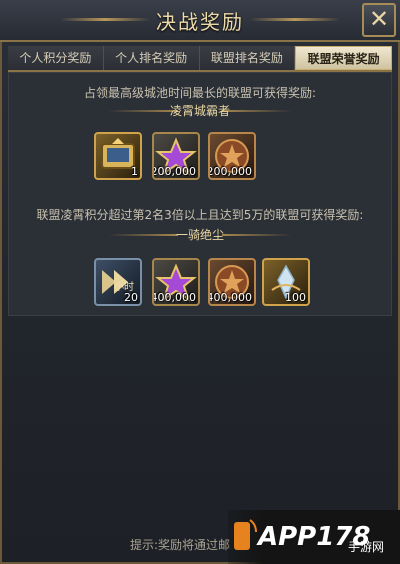 The width and height of the screenshot is (400, 564). Describe the element at coordinates (200, 215) in the screenshot. I see `section2-description: 联盟凌霄积分超过第2名3倍以上且达到5万的联盟可获得奖励:` at that location.